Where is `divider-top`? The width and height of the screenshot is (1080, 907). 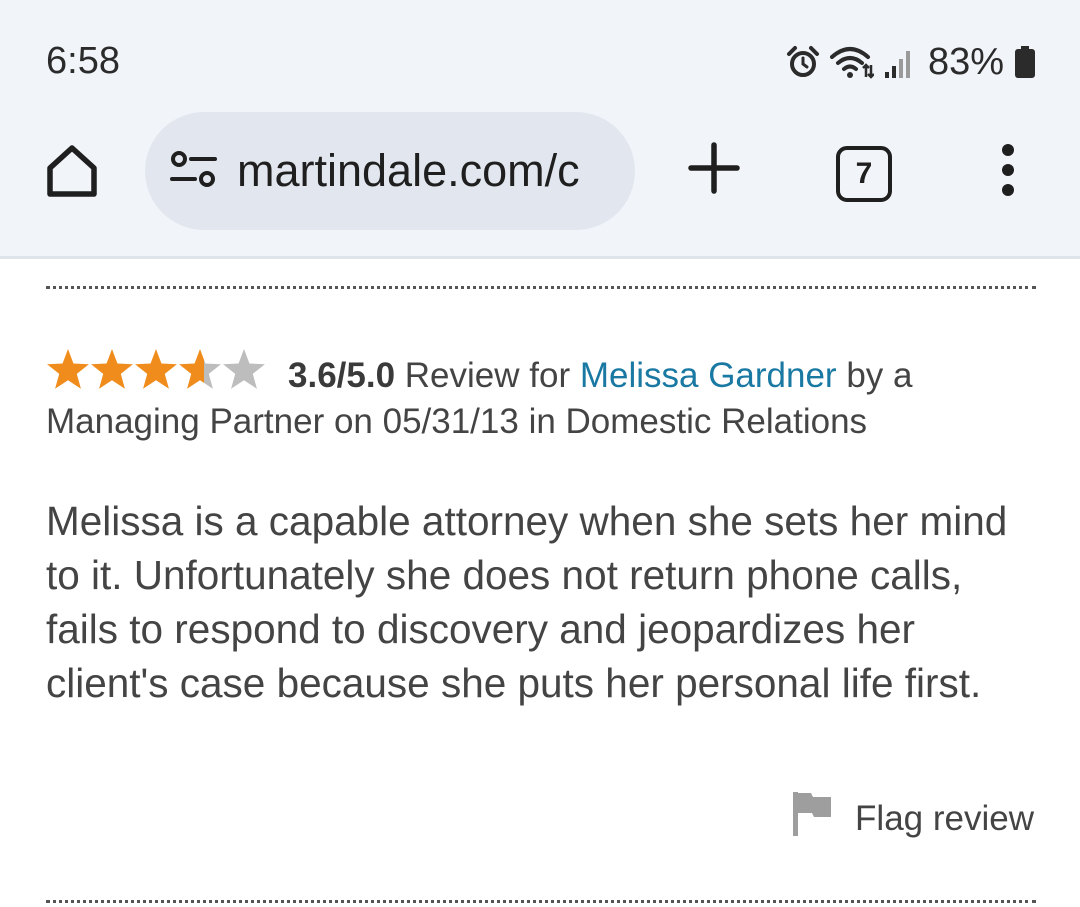 divider-top is located at coordinates (541, 287).